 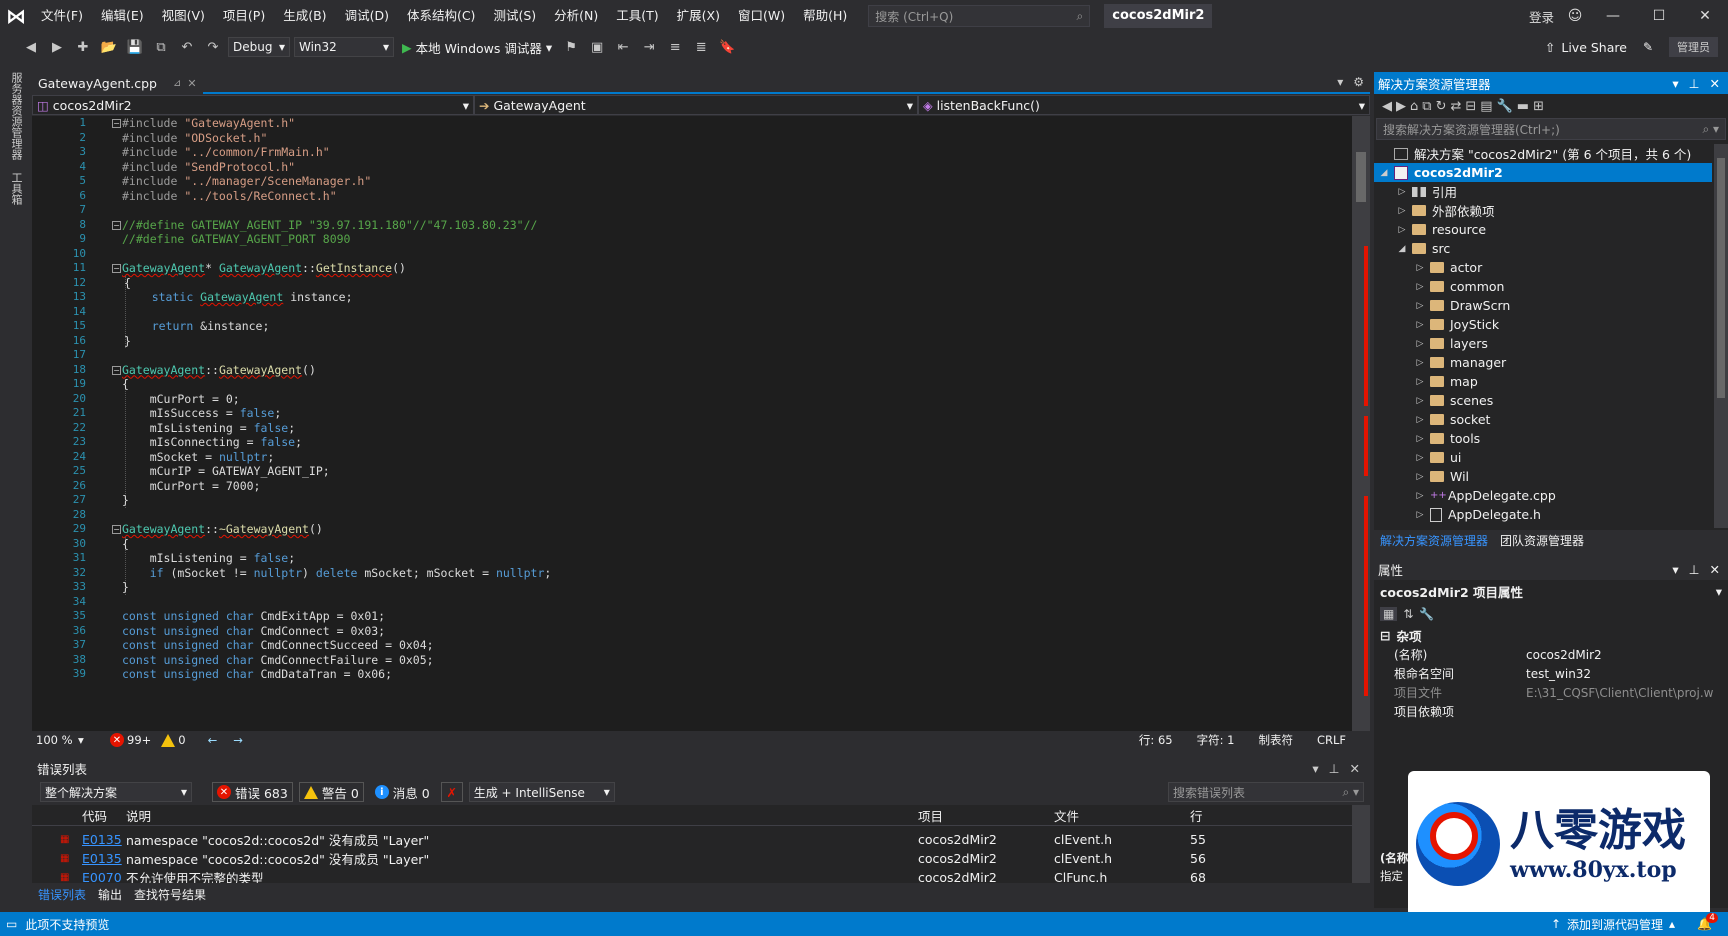 What do you see at coordinates (1543, 248) in the screenshot?
I see `tree-item: ◢ src` at bounding box center [1543, 248].